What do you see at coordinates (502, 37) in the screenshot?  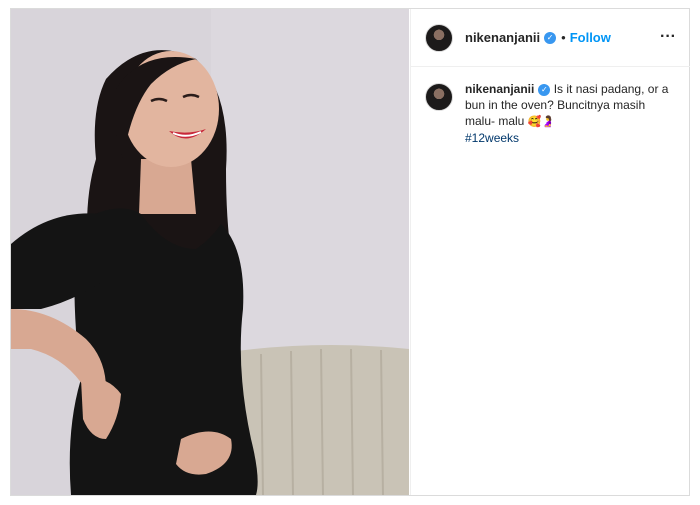 I see `header-username: nikenanjanii` at bounding box center [502, 37].